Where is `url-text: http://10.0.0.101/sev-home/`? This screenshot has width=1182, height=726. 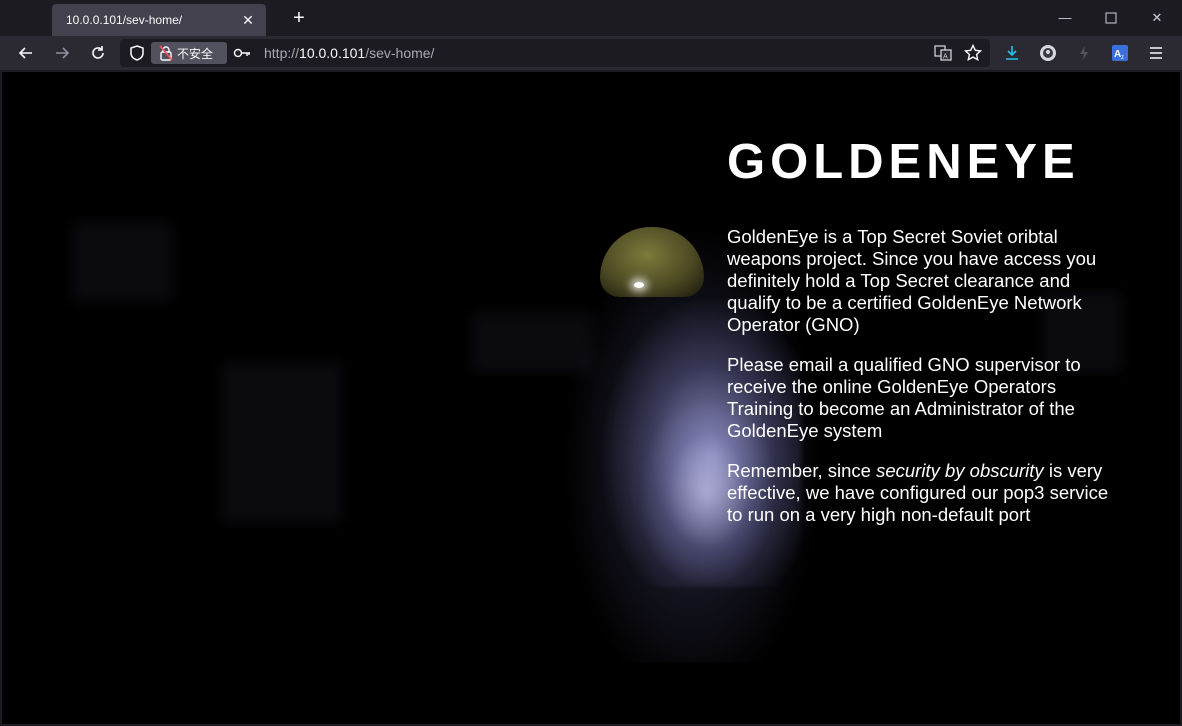
url-text: http://10.0.0.101/sev-home/ is located at coordinates (349, 53).